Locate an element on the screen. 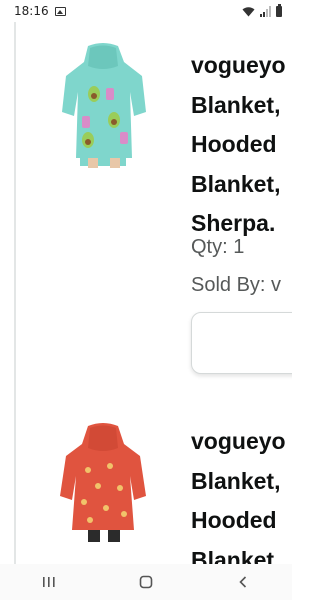 This screenshot has width=320, height=600. sold-by-label: Sold By: v is located at coordinates (236, 285).